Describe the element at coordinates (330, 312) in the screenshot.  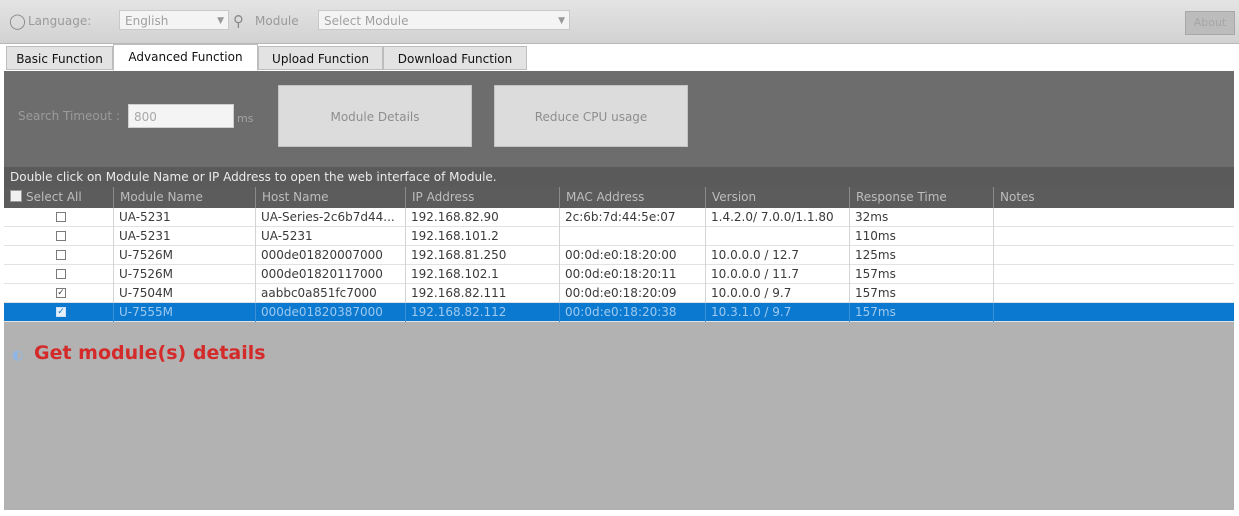
I see `cell-host-name: 000de01820387000` at that location.